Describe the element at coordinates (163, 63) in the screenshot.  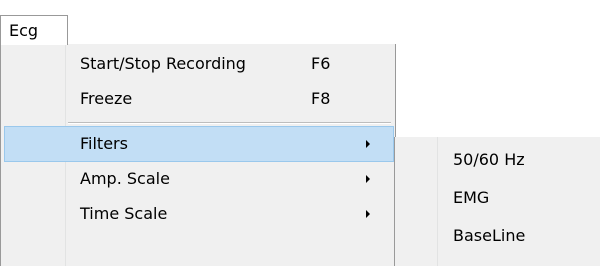
I see `menu-item-label: Start/Stop Recording` at that location.